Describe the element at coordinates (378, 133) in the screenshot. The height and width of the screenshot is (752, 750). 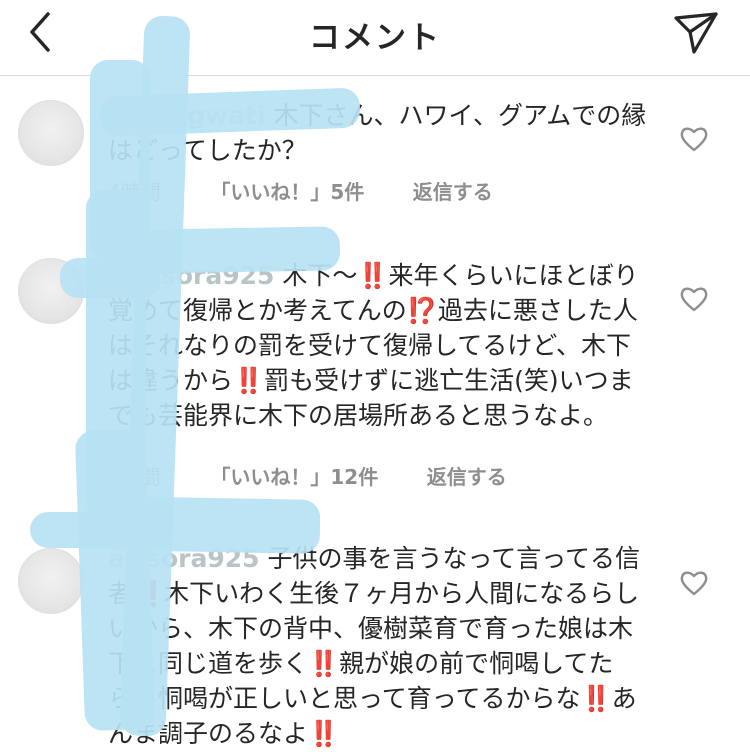
I see `comment-text: p bhagwati 木下さん、ハワイ、グアムでの縁はどってしたか？` at that location.